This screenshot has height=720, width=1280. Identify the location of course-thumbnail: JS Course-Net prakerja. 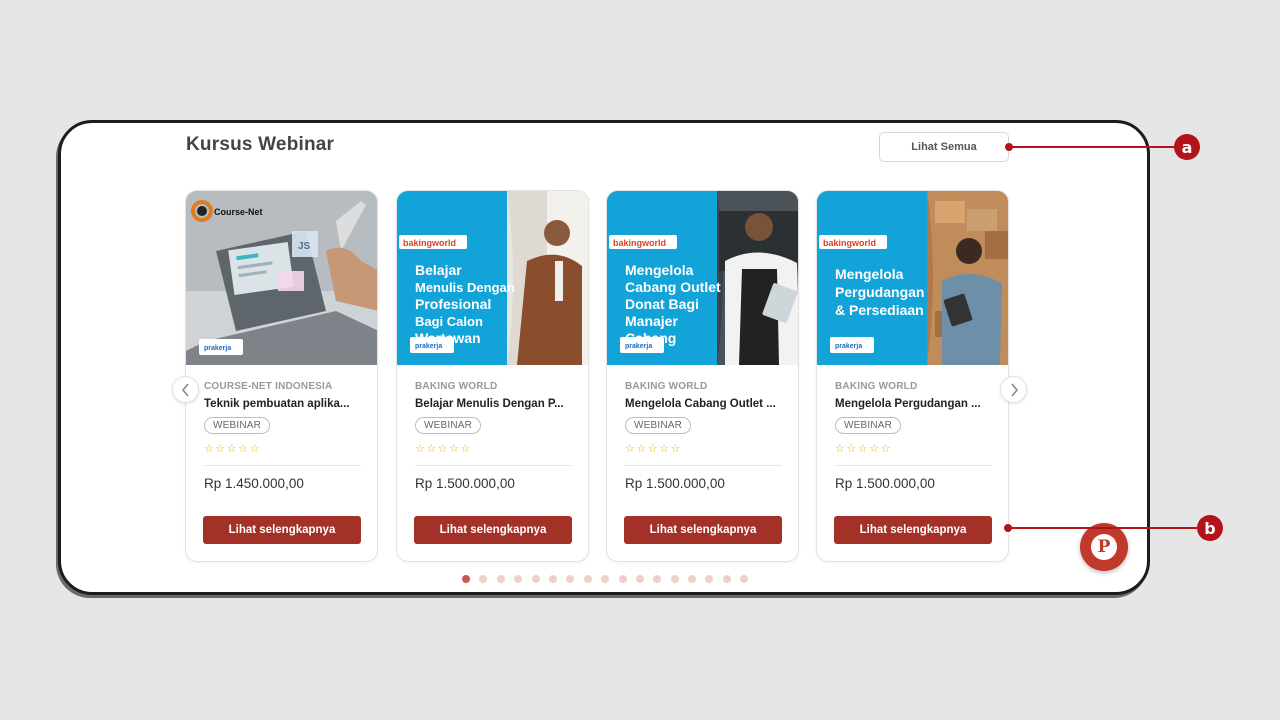
(281, 278).